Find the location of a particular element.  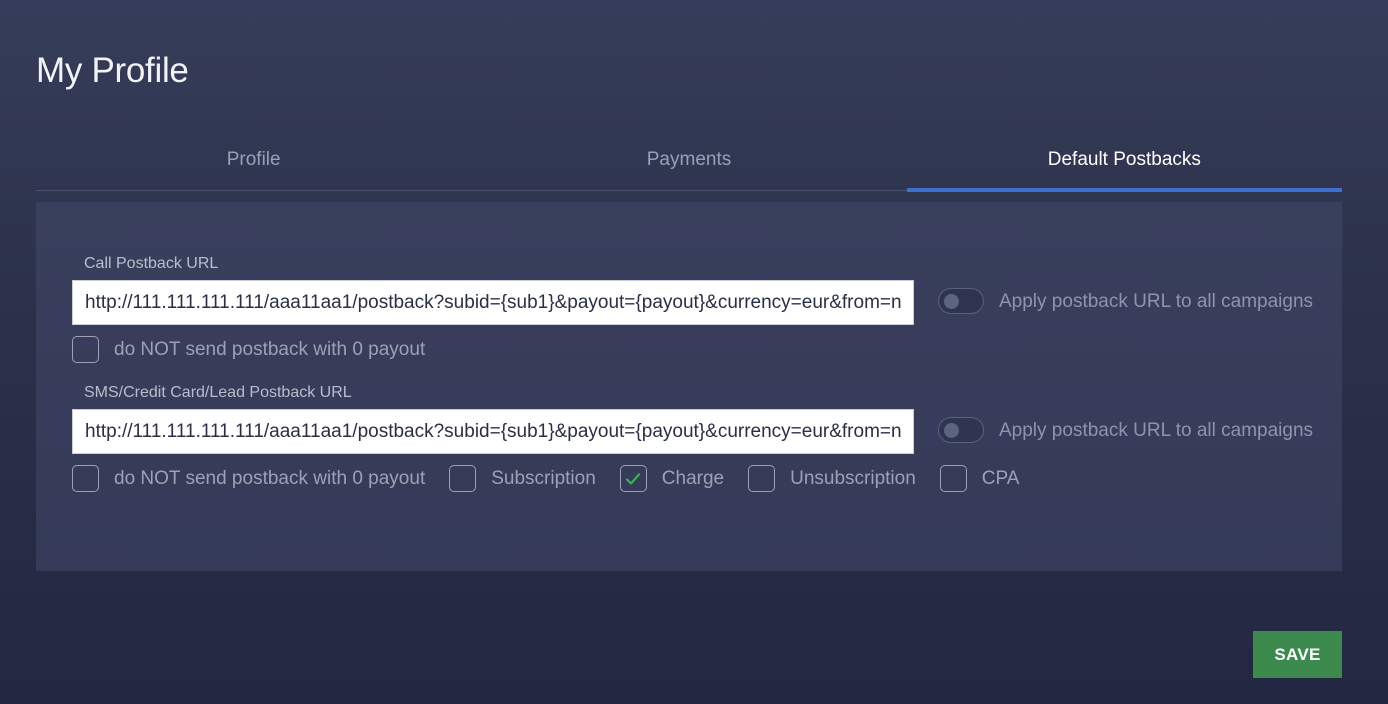

checkbox-label: Subscription is located at coordinates (543, 478).